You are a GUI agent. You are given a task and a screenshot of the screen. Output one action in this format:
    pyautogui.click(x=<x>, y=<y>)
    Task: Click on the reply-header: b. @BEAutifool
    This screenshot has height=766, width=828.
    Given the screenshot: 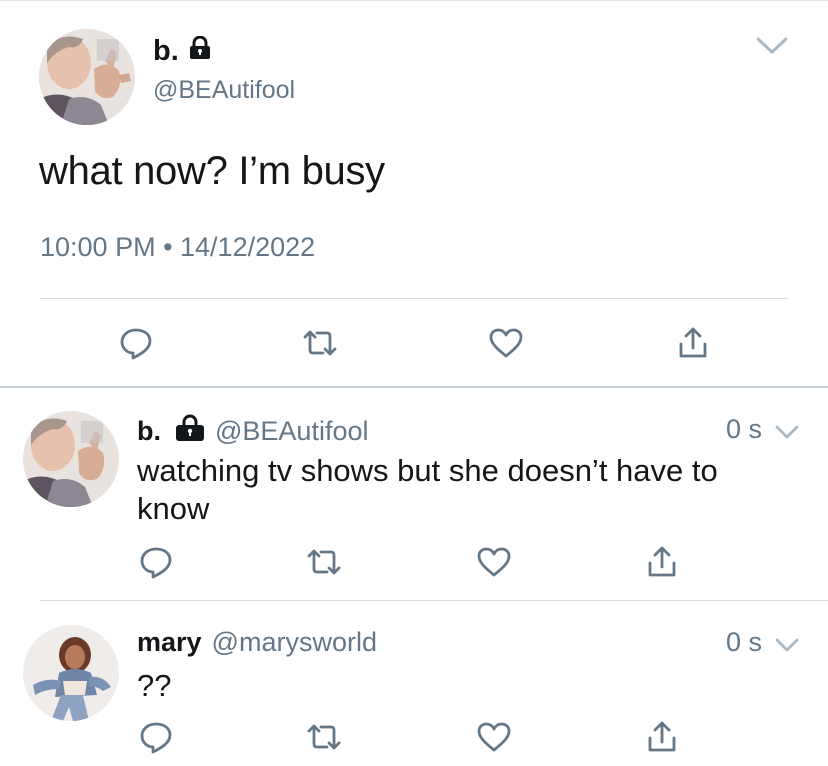 What is the action you would take?
    pyautogui.click(x=252, y=431)
    